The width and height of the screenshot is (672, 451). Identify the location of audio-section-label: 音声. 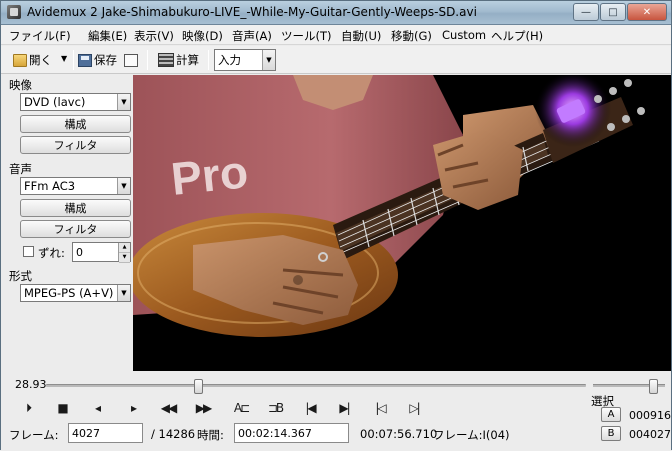
(20, 169).